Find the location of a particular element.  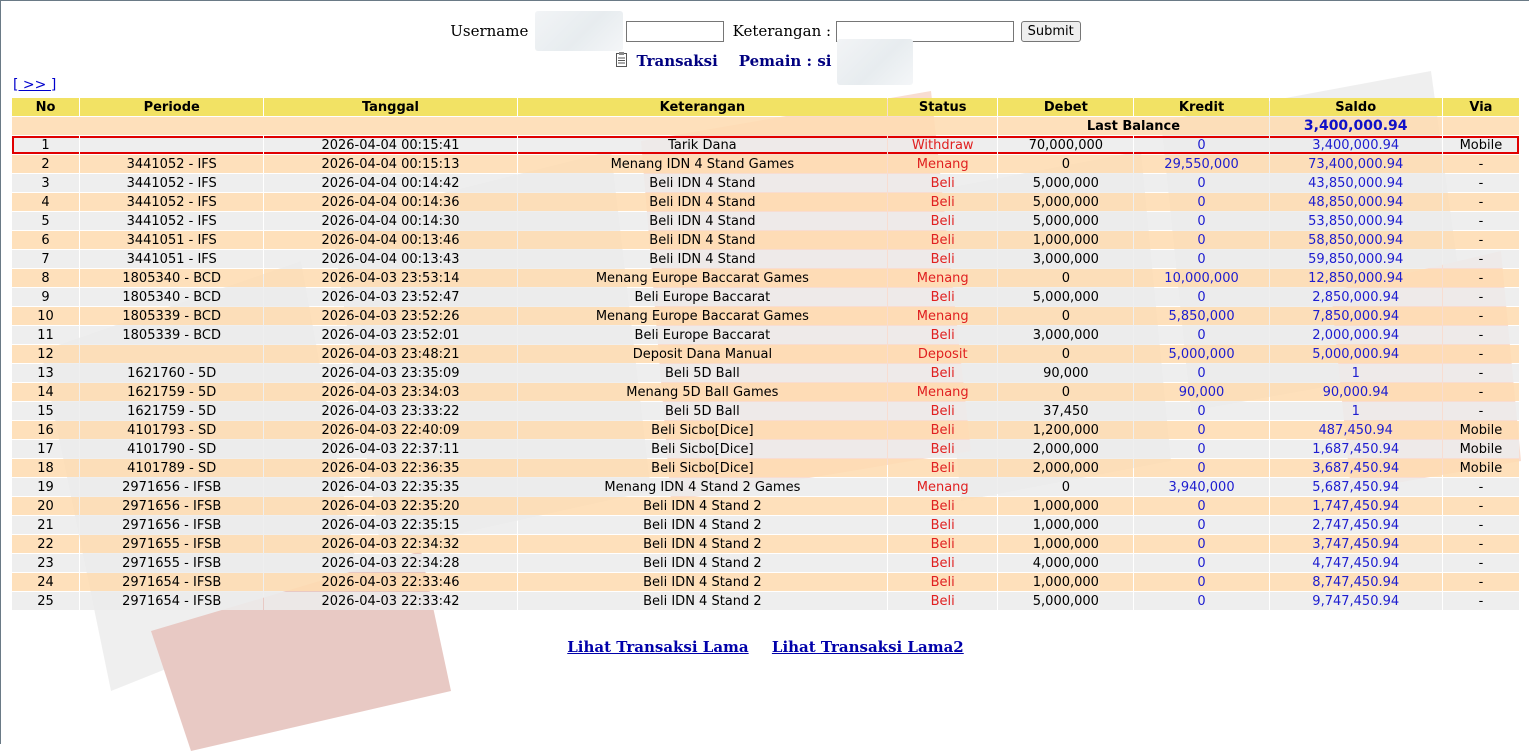

cell-kredit: 5,000,000 is located at coordinates (1201, 354).